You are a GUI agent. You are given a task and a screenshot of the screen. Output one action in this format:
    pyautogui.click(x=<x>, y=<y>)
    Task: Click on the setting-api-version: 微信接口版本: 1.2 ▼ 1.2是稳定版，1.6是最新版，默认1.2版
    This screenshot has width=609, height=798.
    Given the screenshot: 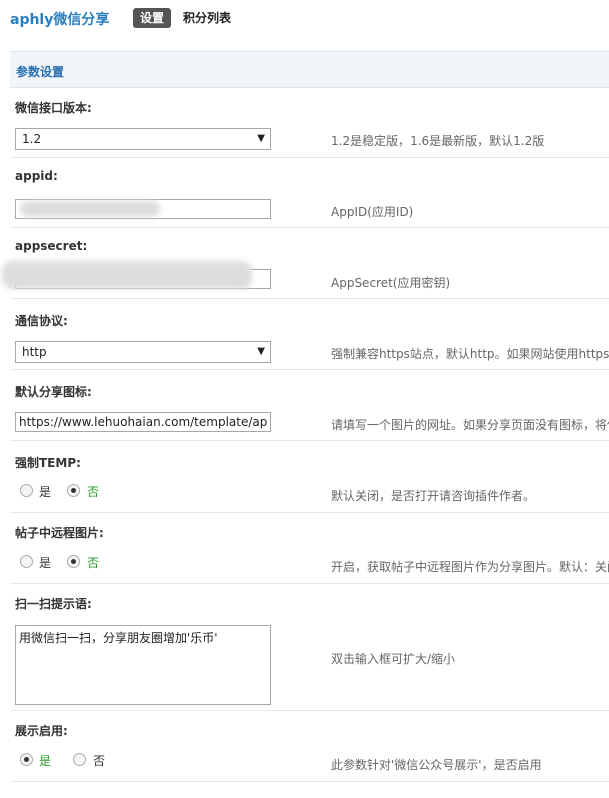 What is the action you would take?
    pyautogui.click(x=309, y=123)
    